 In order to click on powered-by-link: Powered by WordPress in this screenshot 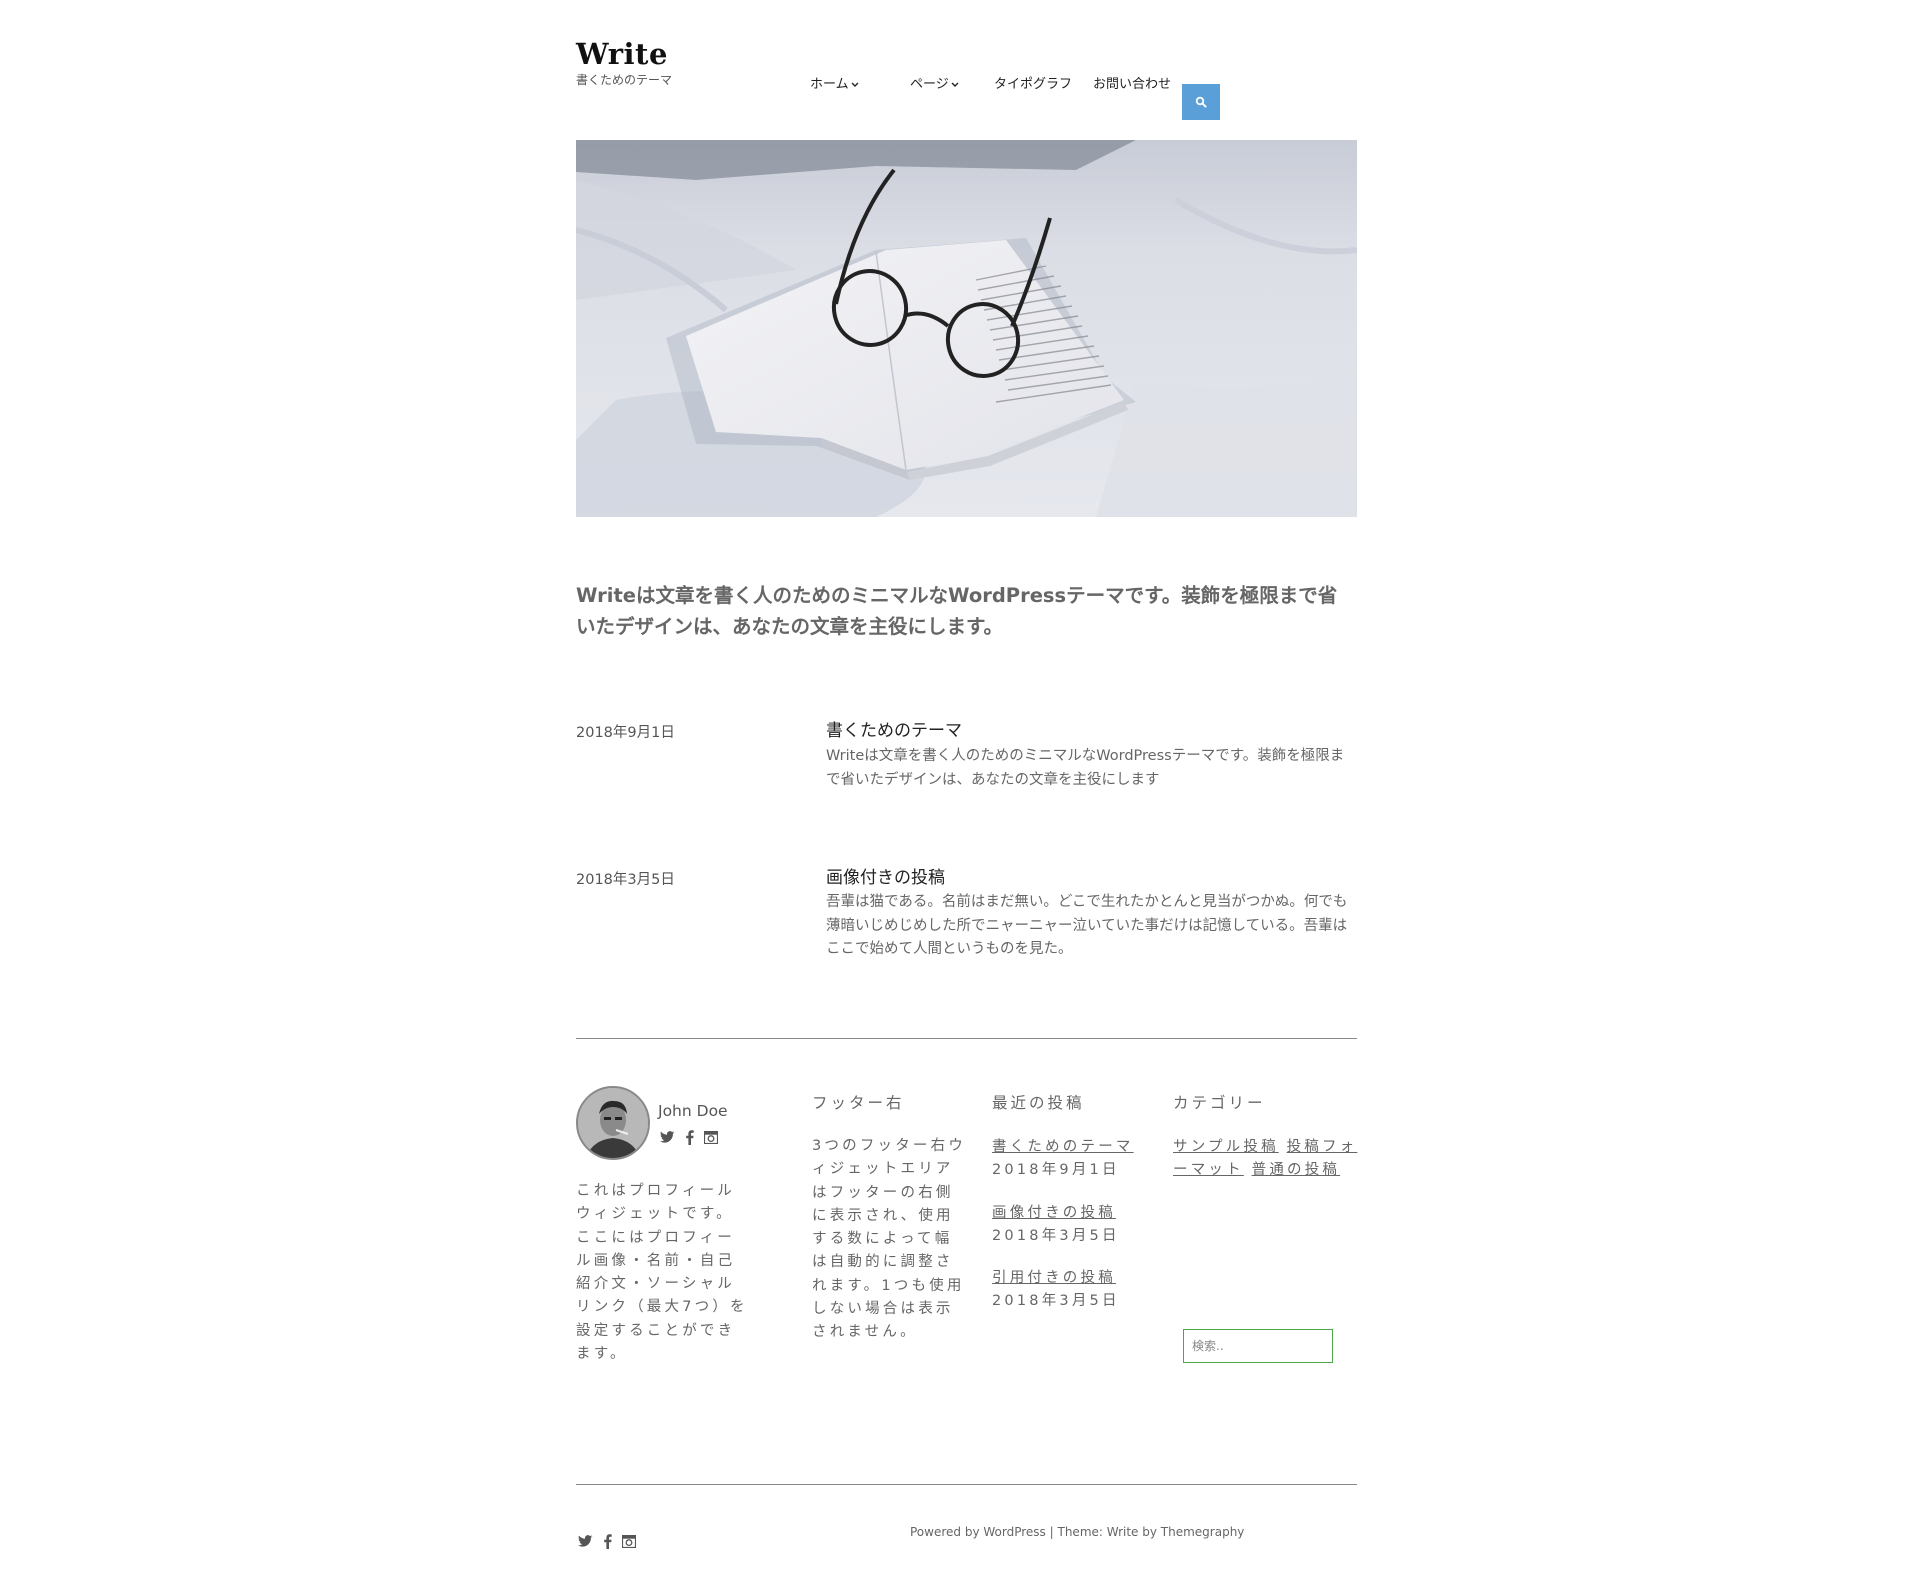, I will do `click(978, 1532)`.